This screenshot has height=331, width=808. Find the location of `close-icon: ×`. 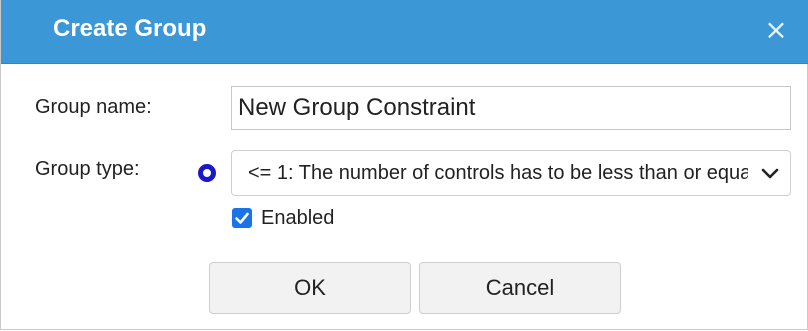

close-icon: × is located at coordinates (776, 30).